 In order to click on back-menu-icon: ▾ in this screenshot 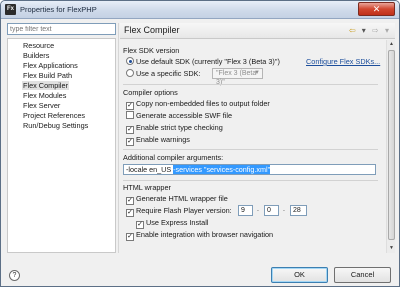, I will do `click(364, 30)`.